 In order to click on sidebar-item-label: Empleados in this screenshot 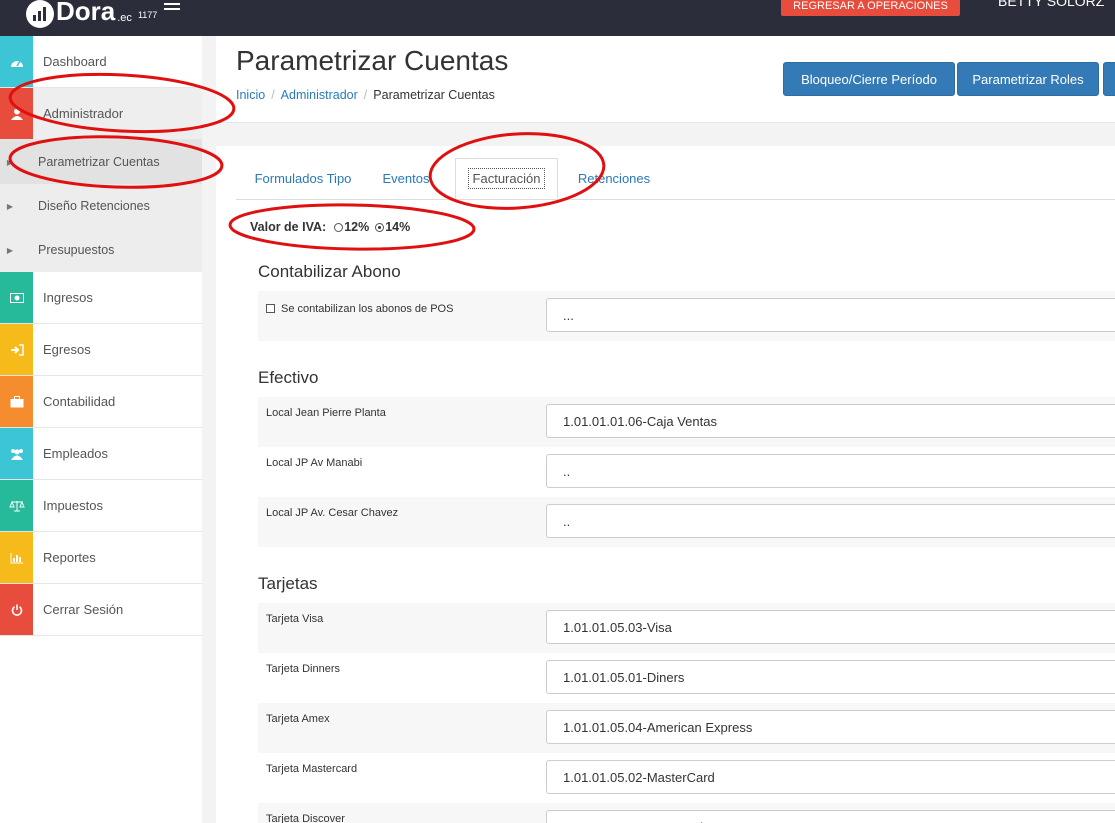, I will do `click(76, 453)`.